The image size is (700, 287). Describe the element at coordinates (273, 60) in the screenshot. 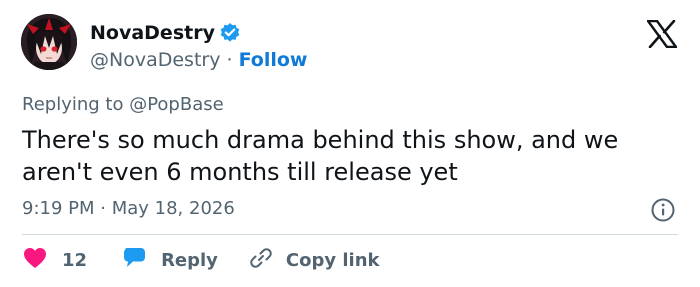

I see `follow-button: Follow` at that location.